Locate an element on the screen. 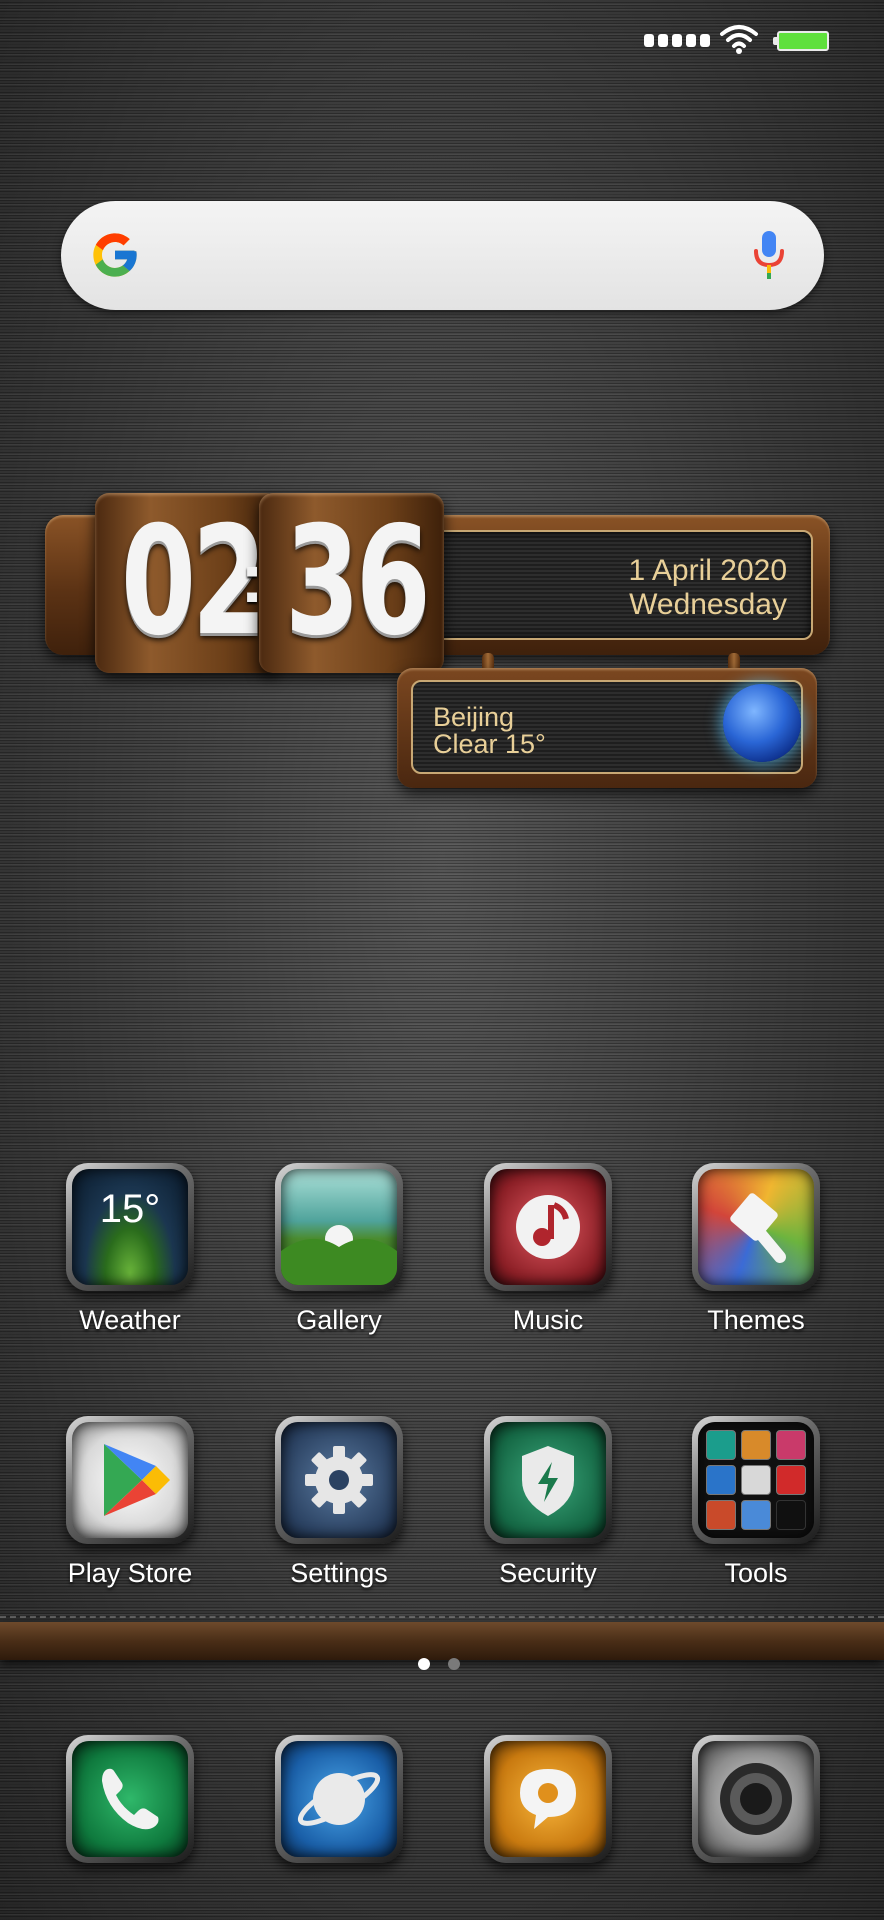 Image resolution: width=884 pixels, height=1920 pixels. minutes-text: 36 is located at coordinates (357, 582).